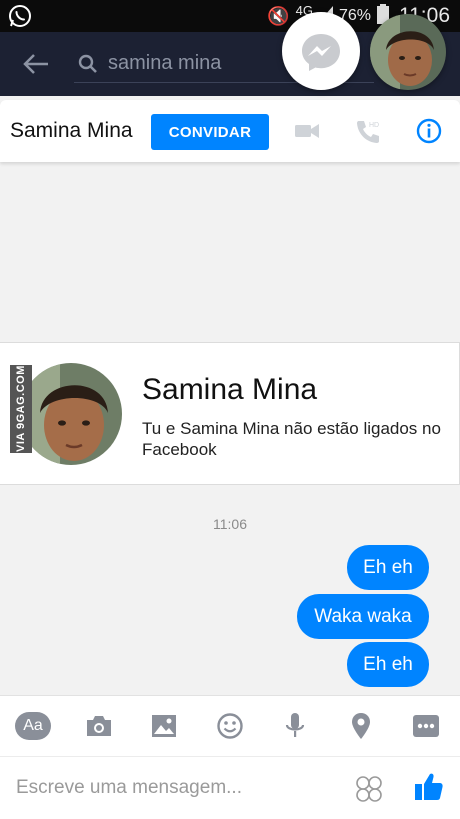  I want to click on messenger-icon, so click(321, 52).